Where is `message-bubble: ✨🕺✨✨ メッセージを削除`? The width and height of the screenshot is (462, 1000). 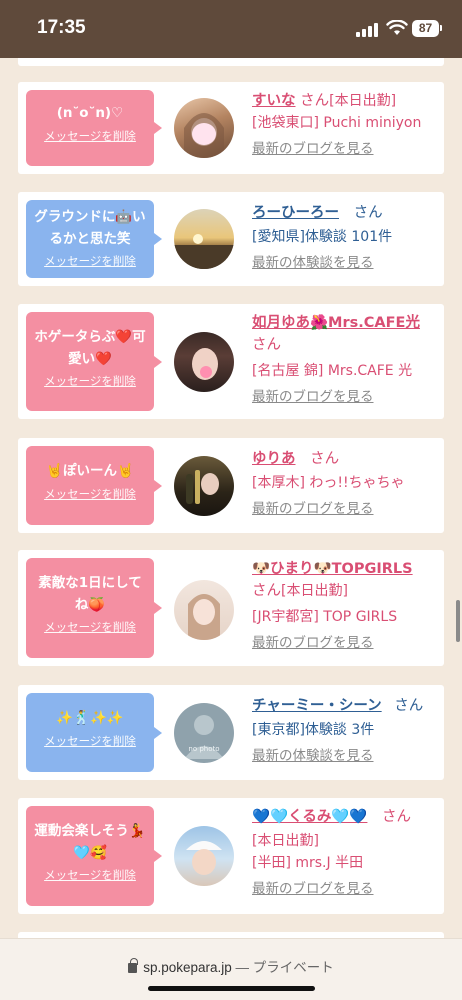
message-bubble: ✨🕺✨✨ メッセージを削除 is located at coordinates (94, 732).